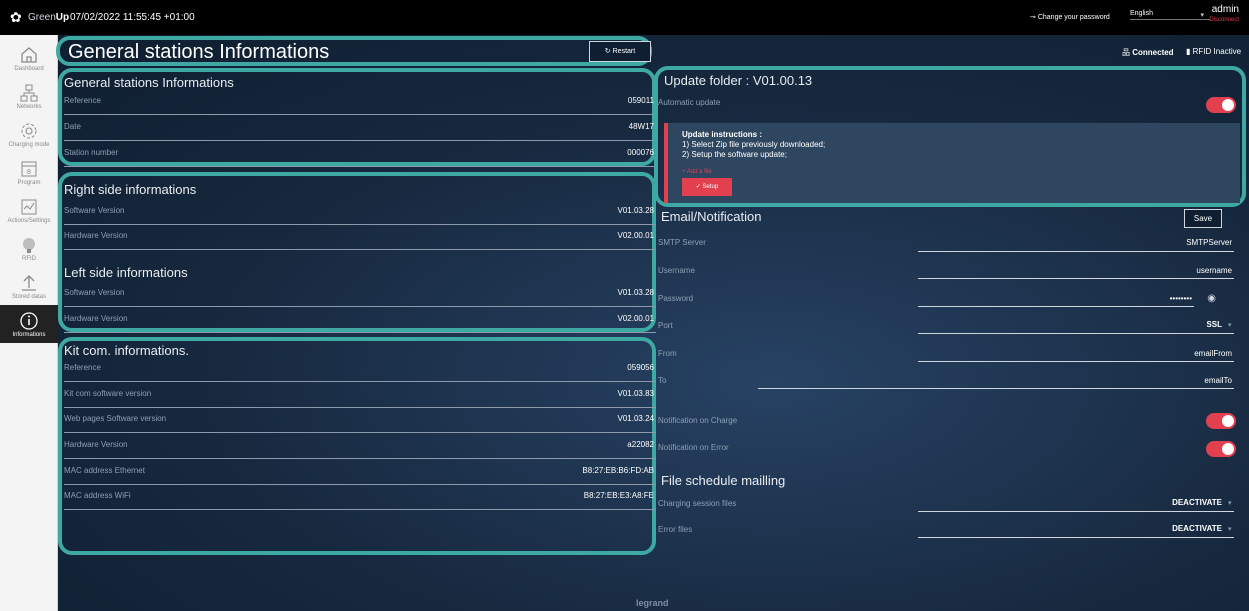  I want to click on page-title: General stations Informations, so click(199, 52).